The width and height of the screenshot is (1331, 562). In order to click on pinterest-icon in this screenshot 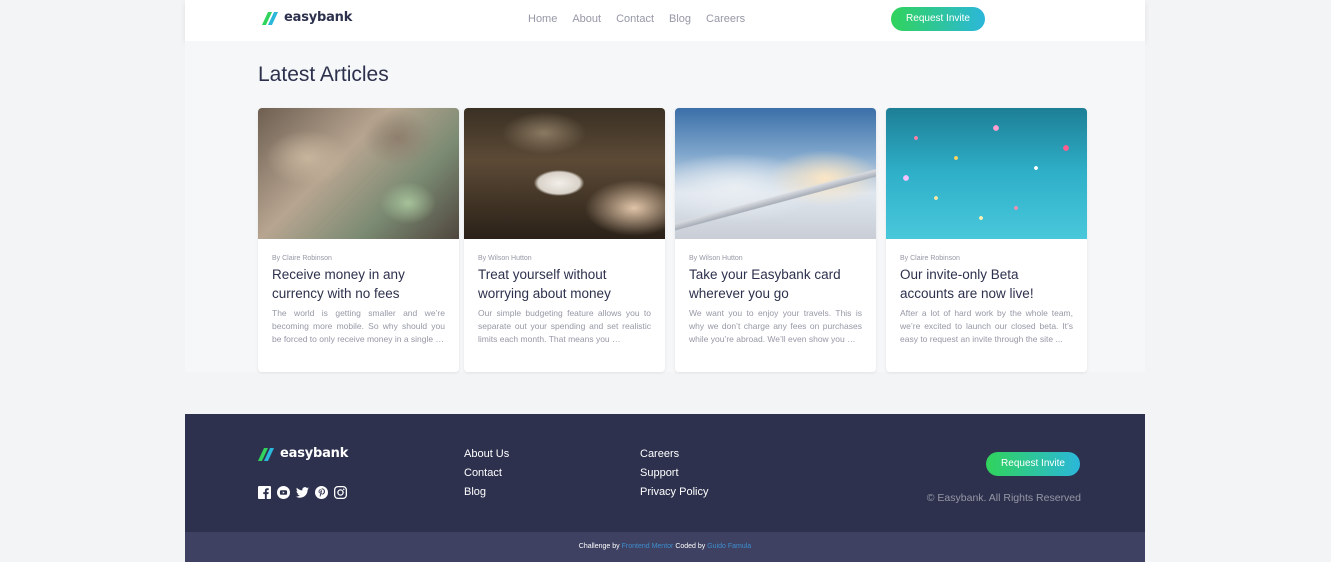, I will do `click(321, 492)`.